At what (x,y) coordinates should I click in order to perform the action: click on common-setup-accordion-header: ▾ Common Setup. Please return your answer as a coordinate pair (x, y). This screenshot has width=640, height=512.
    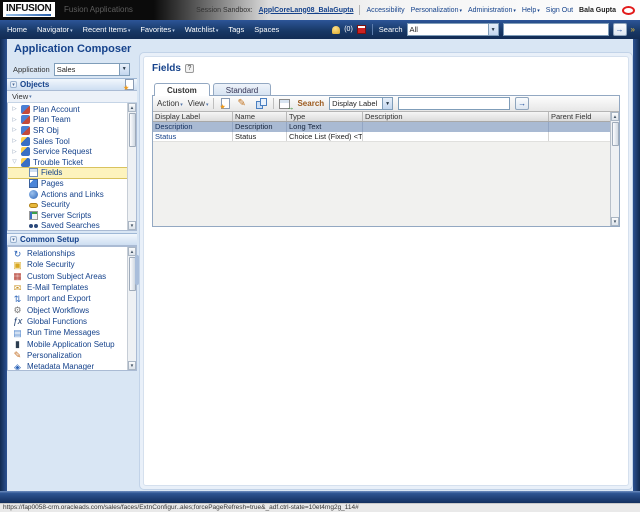
    Looking at the image, I should click on (72, 239).